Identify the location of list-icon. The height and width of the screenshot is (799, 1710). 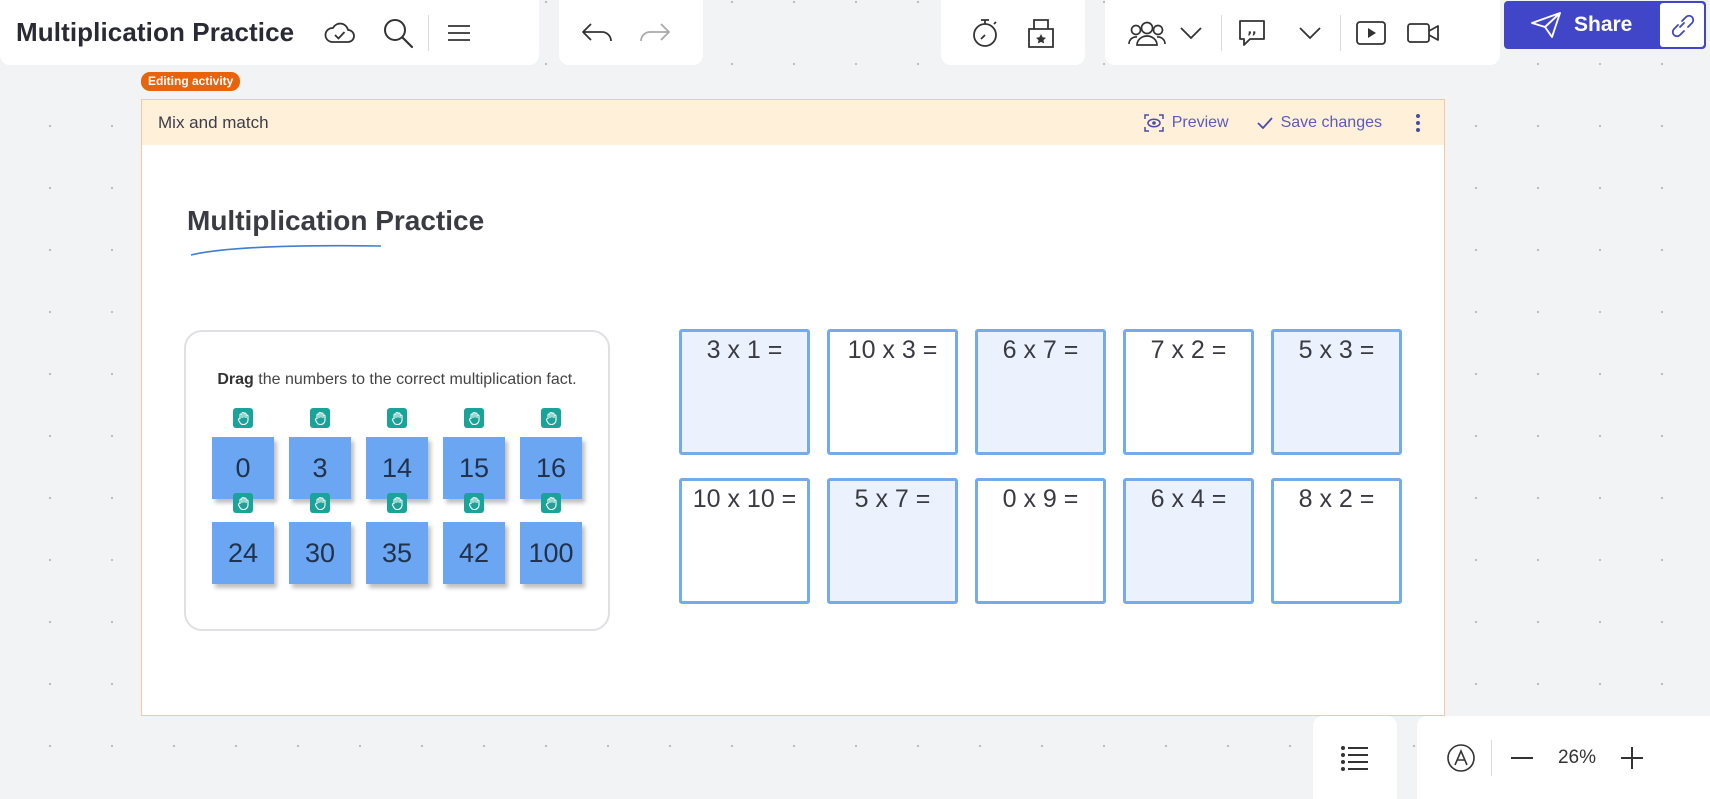
(1355, 758).